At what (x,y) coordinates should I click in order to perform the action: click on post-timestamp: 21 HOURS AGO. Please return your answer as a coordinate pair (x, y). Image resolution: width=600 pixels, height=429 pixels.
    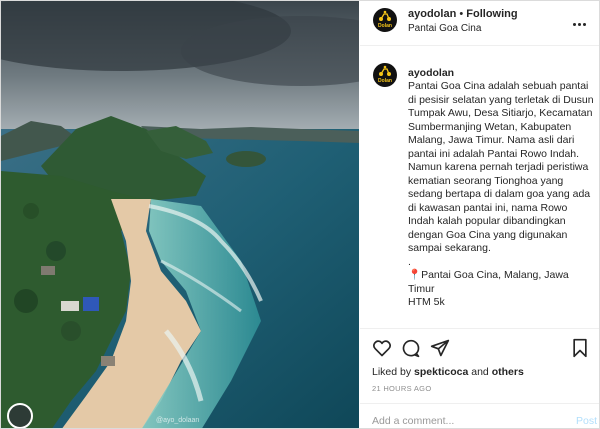
    Looking at the image, I should click on (401, 388).